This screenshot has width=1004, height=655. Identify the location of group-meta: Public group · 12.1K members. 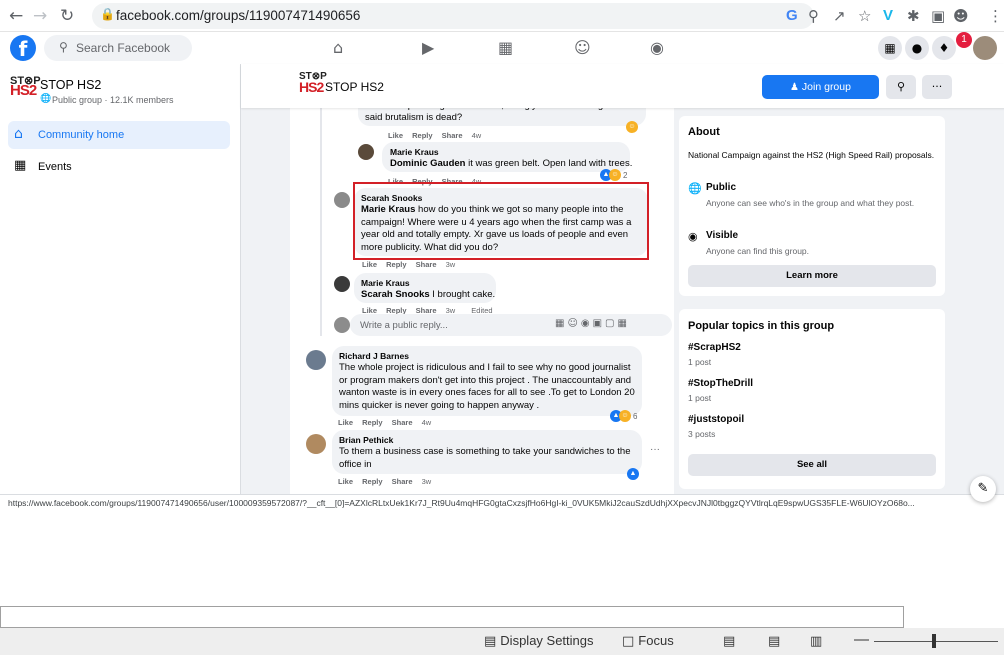
(113, 100).